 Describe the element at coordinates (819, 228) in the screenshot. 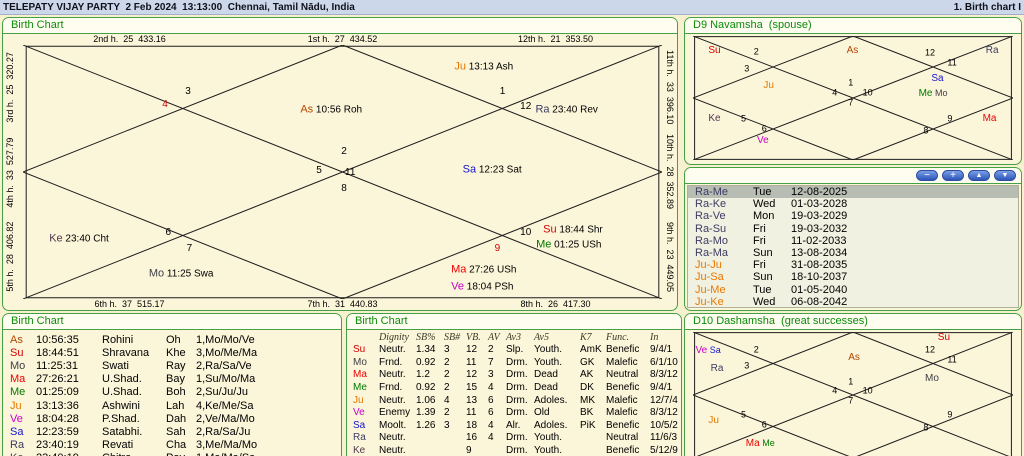

I see `dasha-cell: 19-03-2032` at that location.